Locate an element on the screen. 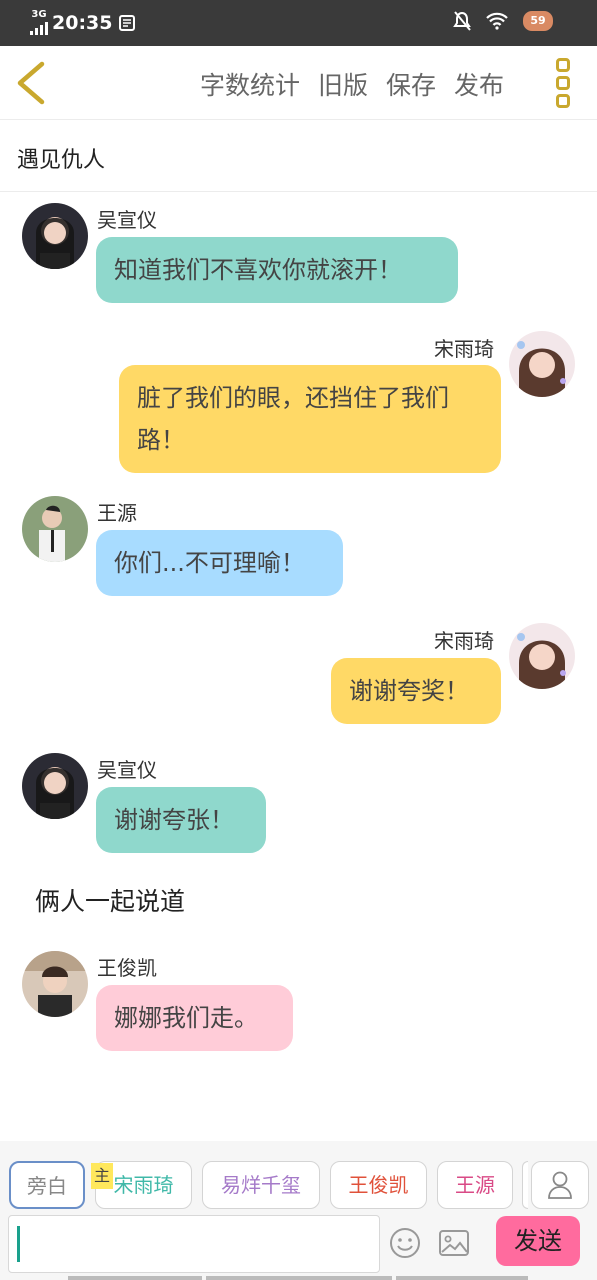 The width and height of the screenshot is (597, 1280). status-left: 3G 20:35 is located at coordinates (83, 22).